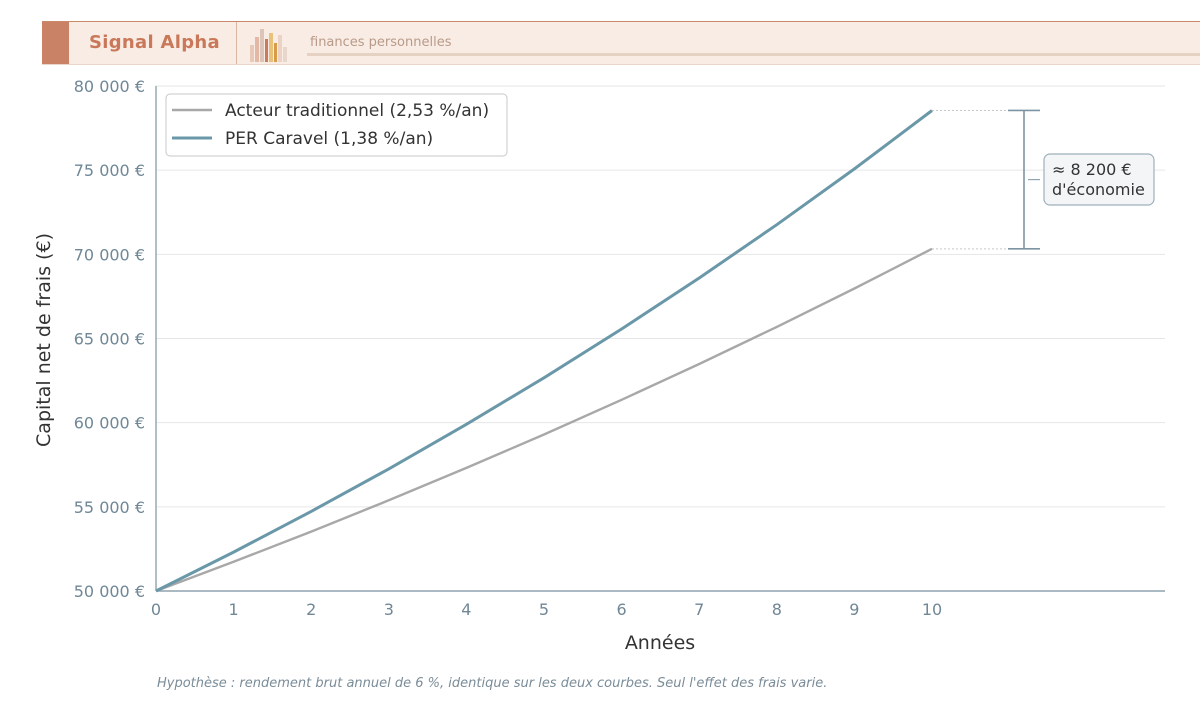  Describe the element at coordinates (932, 609) in the screenshot. I see `x-tick-label: 10` at that location.